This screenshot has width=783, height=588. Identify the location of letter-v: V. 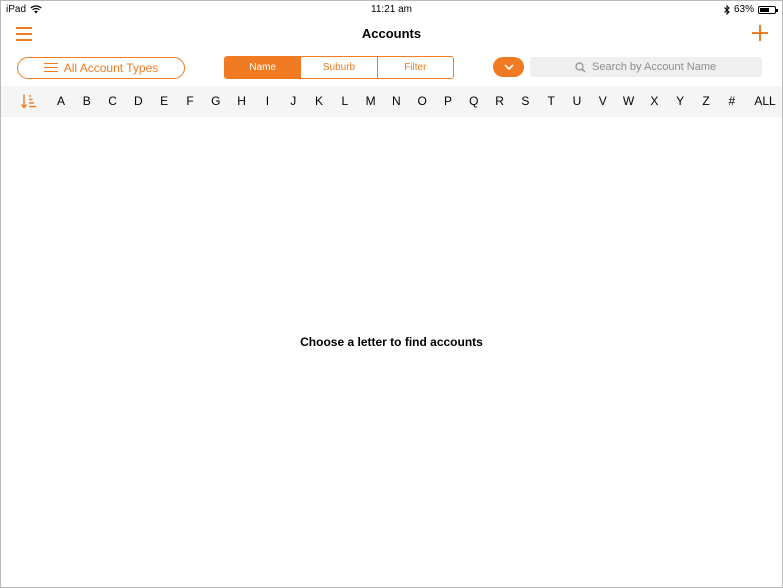
(603, 101).